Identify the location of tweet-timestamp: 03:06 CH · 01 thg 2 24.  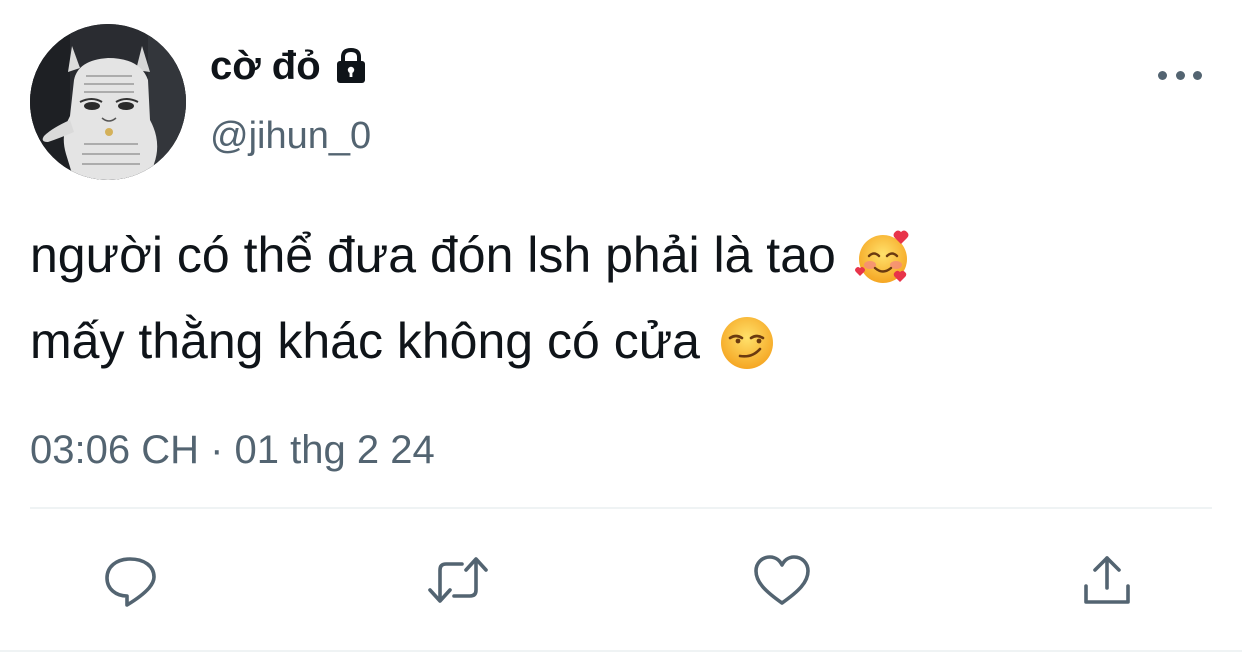
(232, 450).